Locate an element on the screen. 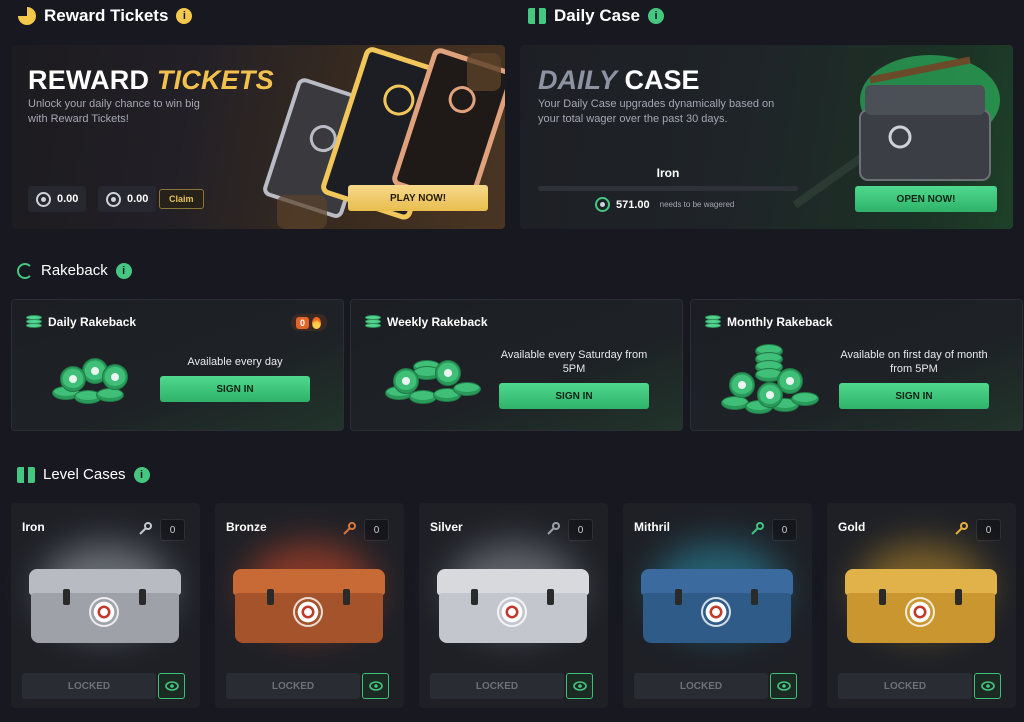 This screenshot has height=722, width=1024. daily-case-heading: Daily Case i is located at coordinates (596, 16).